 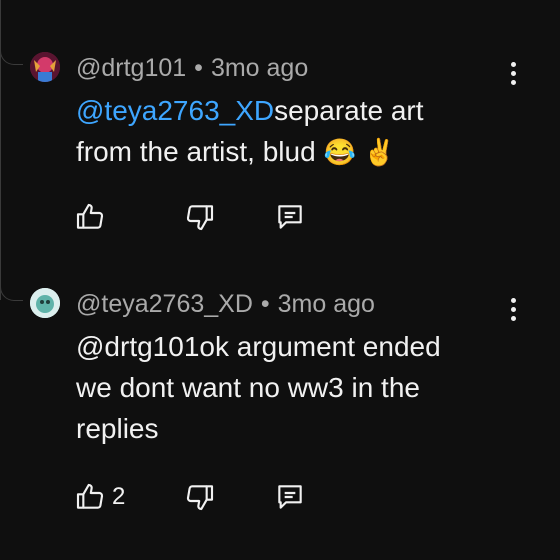 I want to click on mention-link: @teya2763_XD, so click(x=175, y=110).